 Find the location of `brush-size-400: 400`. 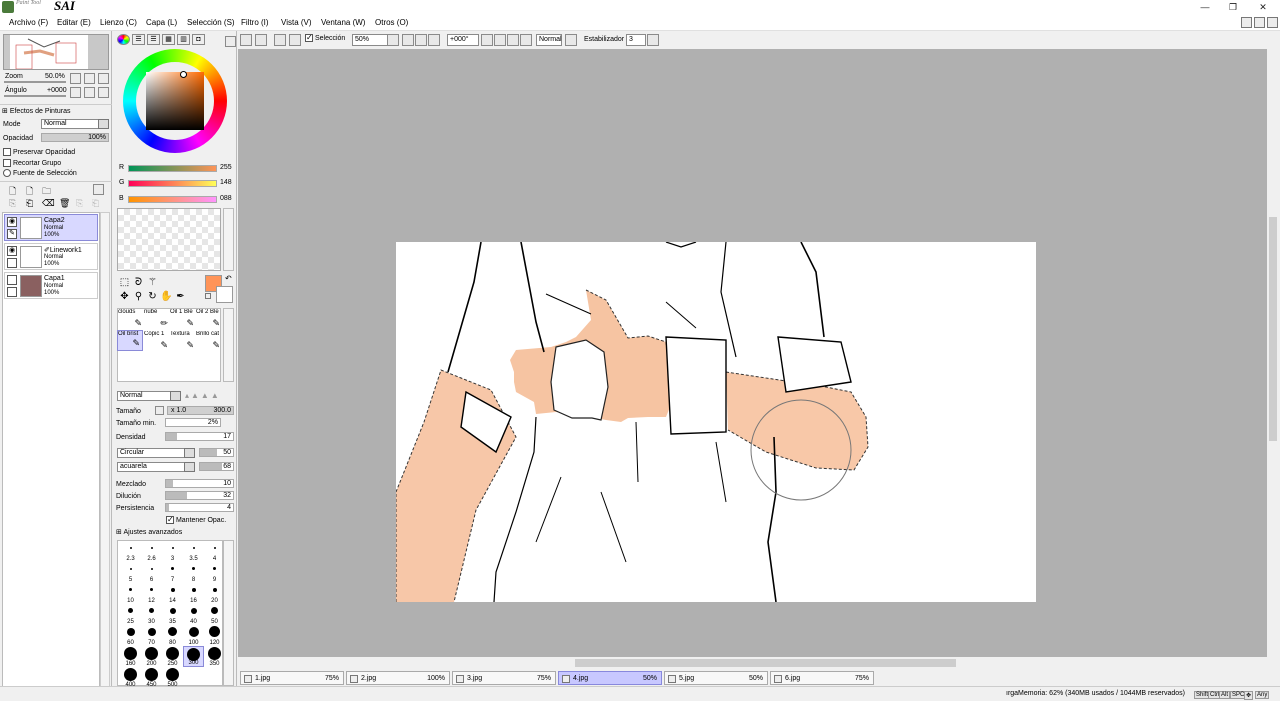

brush-size-400: 400 is located at coordinates (130, 677).